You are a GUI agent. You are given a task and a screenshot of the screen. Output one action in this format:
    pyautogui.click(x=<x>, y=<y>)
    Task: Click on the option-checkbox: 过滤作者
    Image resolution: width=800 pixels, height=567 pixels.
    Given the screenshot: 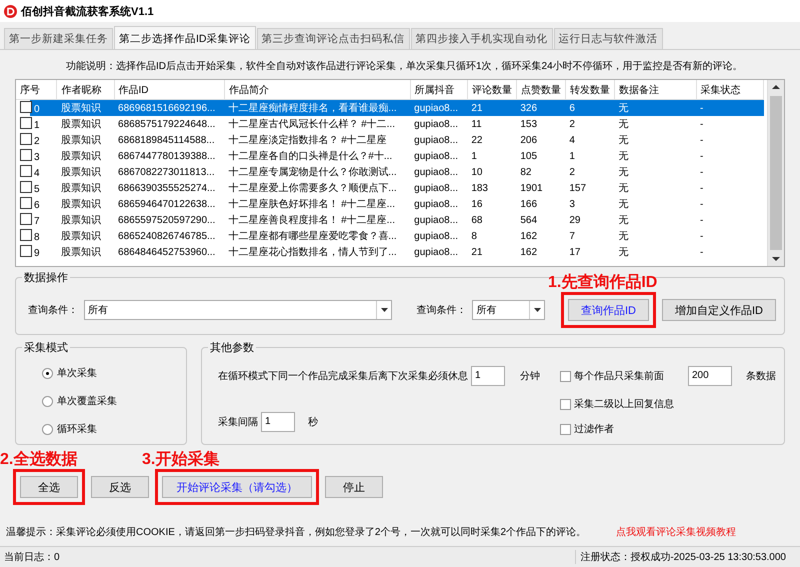 What is the action you would take?
    pyautogui.click(x=587, y=429)
    